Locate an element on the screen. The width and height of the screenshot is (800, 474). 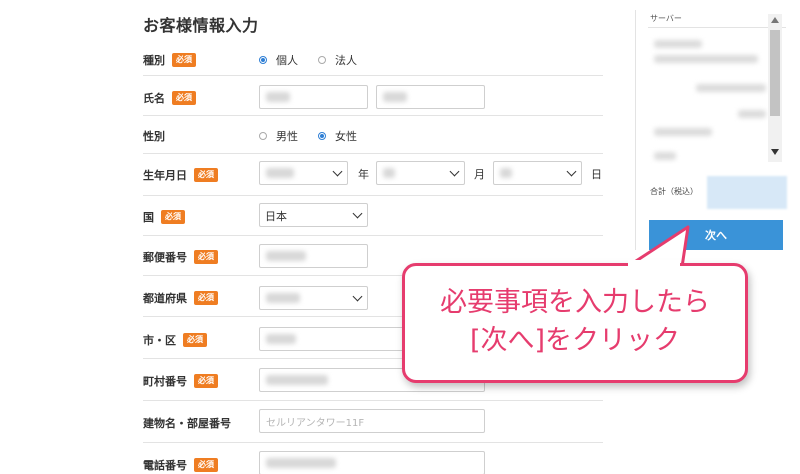
label-town: 町村番号 必須 is located at coordinates (180, 381).